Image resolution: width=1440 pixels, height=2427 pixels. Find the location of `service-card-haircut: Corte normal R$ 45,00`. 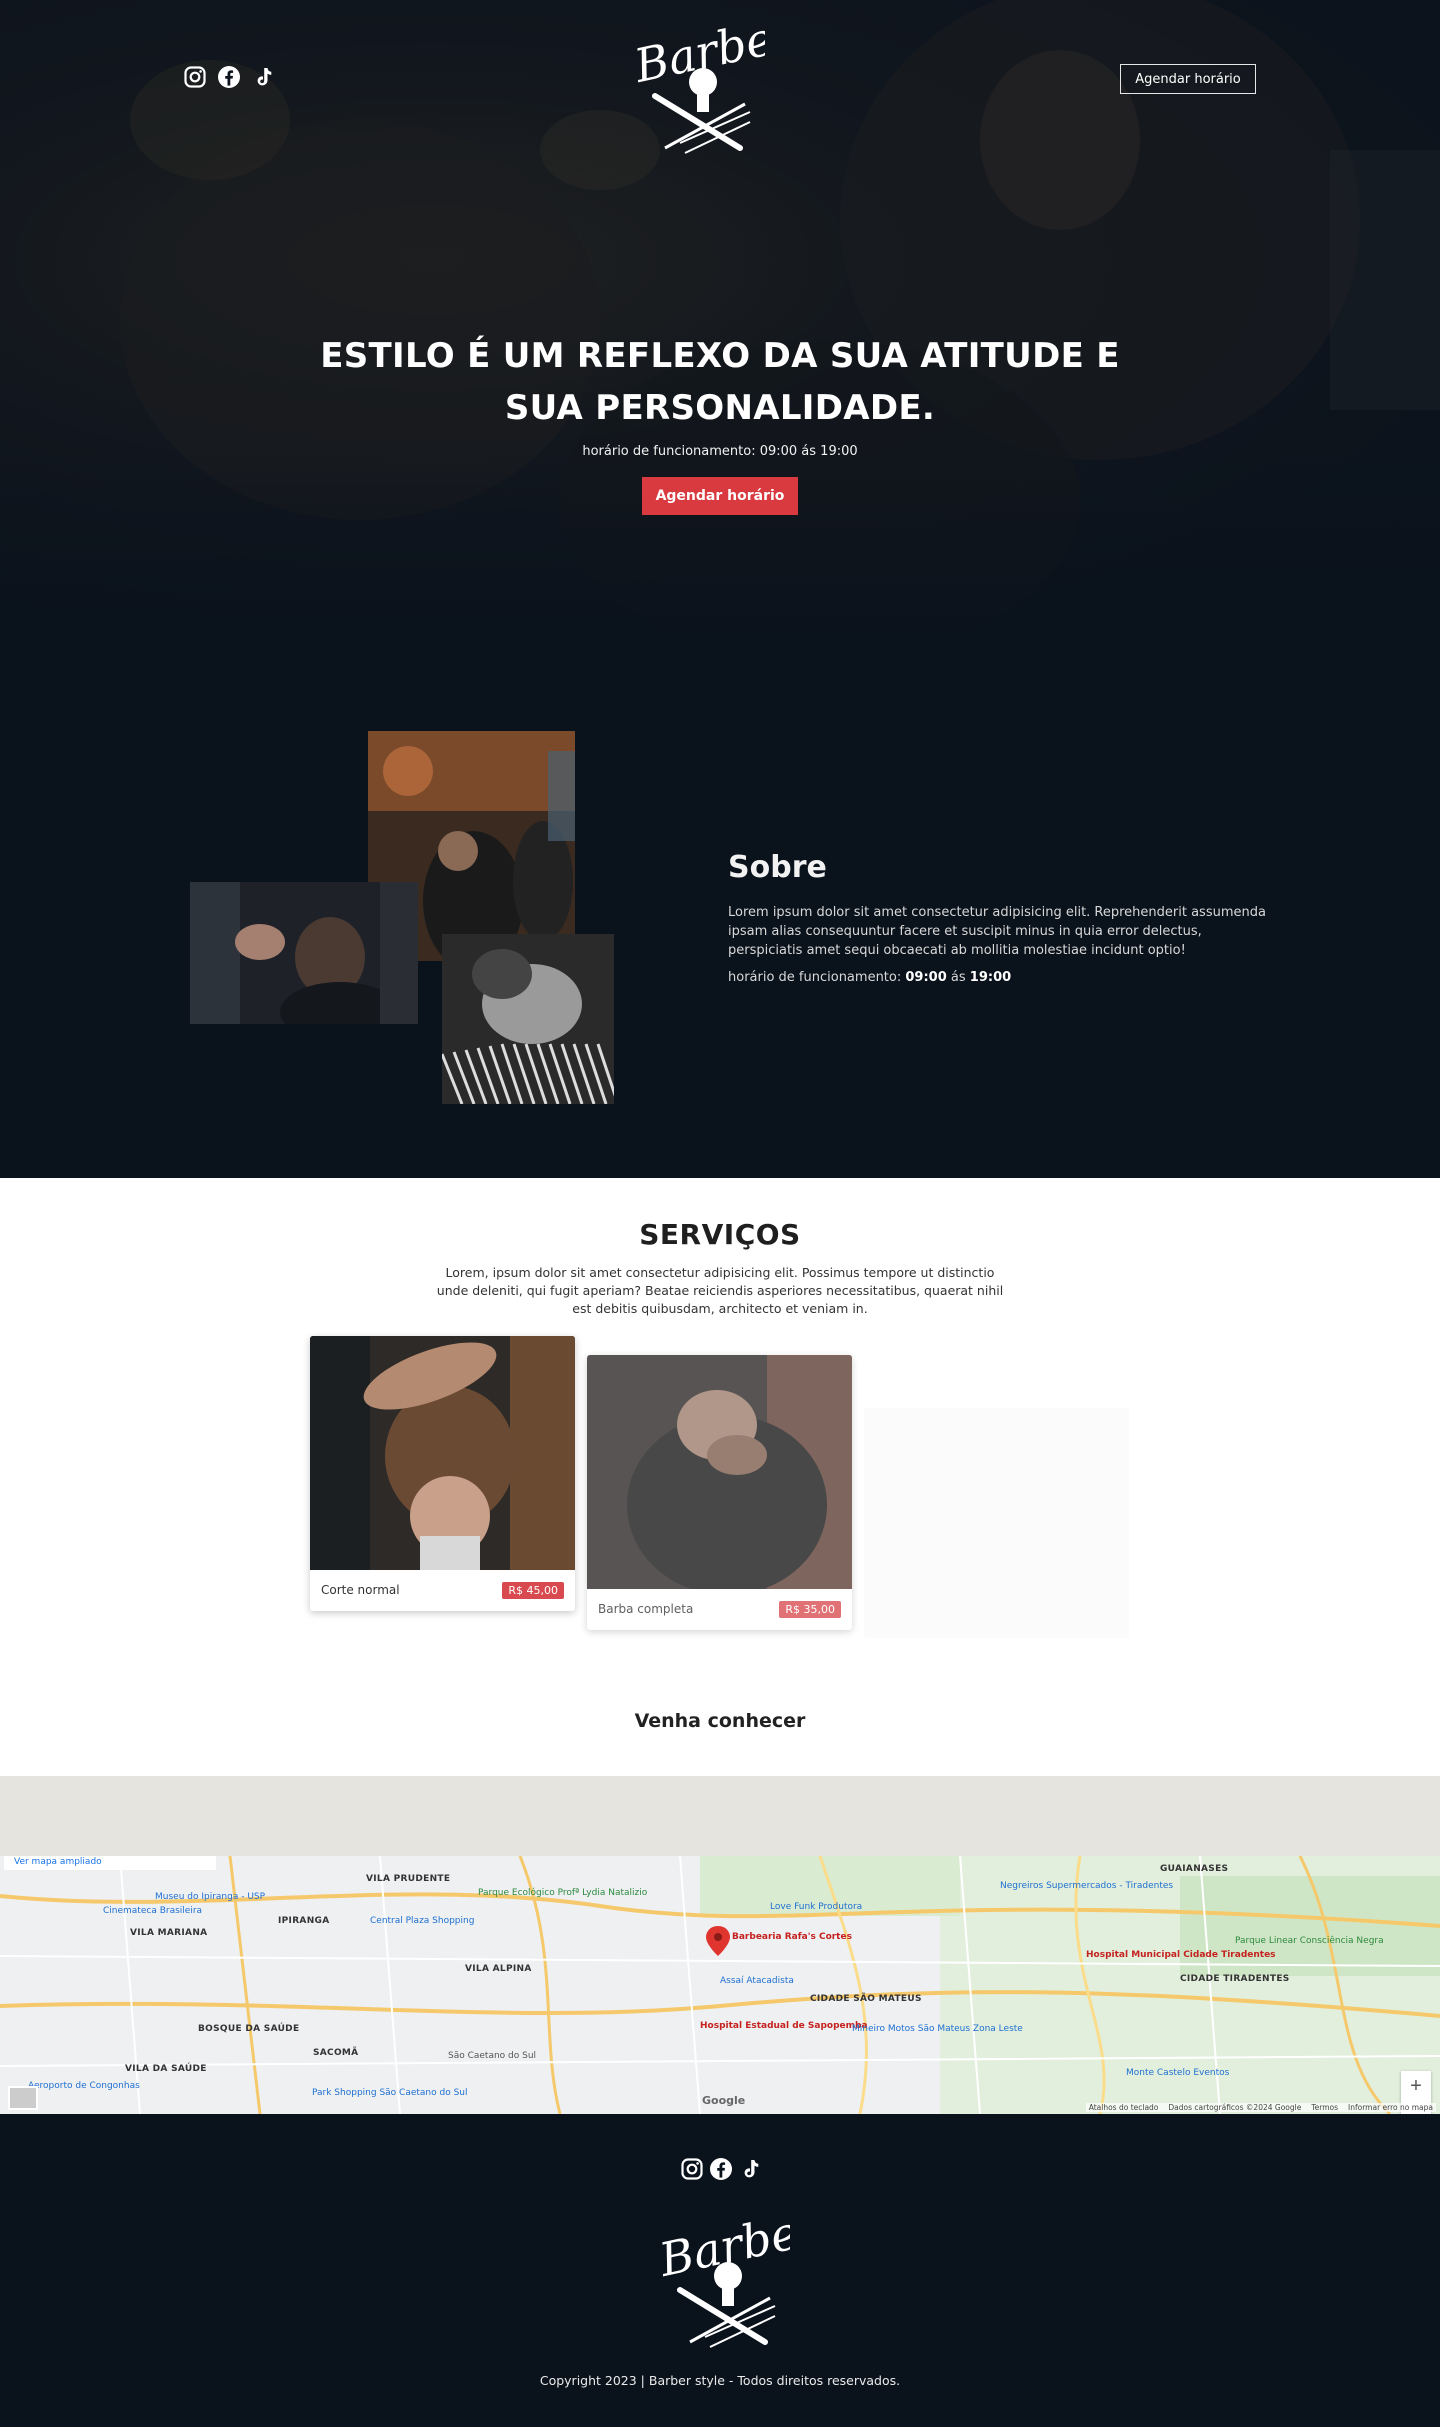

service-card-haircut: Corte normal R$ 45,00 is located at coordinates (442, 1473).